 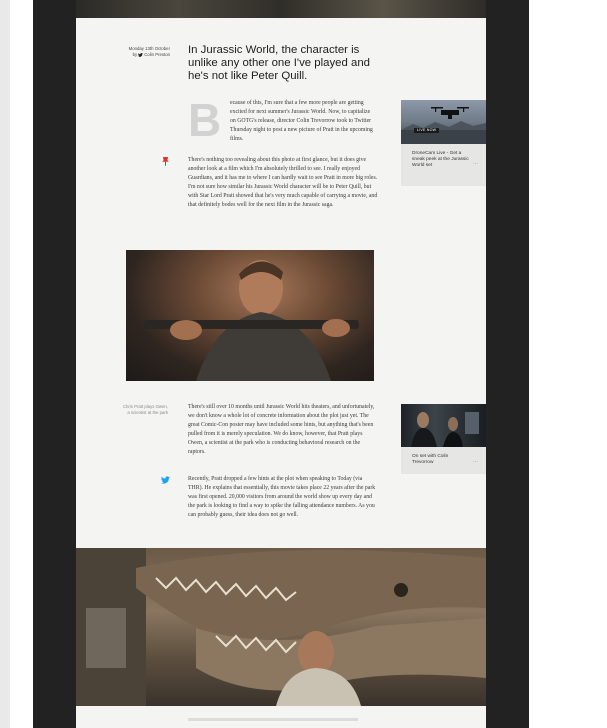 What do you see at coordinates (205, 120) in the screenshot?
I see `drop-cap: B` at bounding box center [205, 120].